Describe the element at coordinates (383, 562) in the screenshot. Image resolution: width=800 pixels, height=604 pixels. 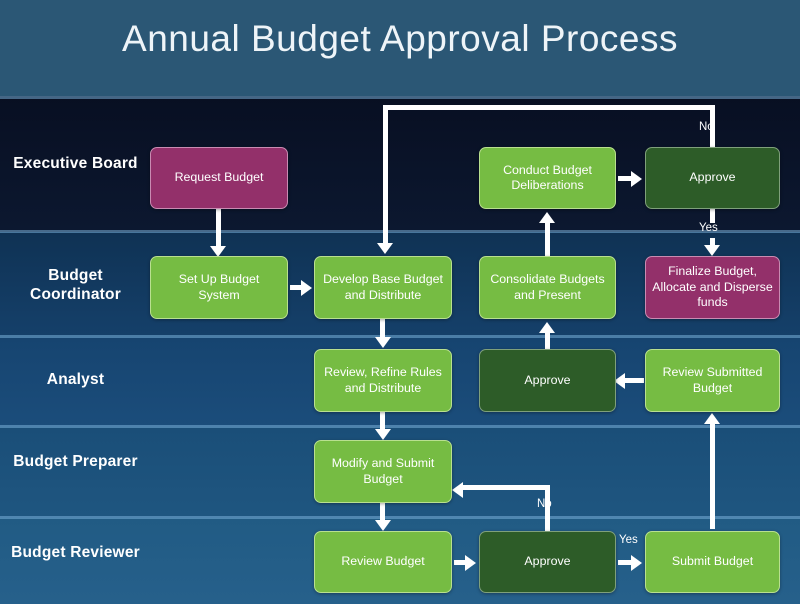
I see `node-review-budget: Review Budget` at that location.